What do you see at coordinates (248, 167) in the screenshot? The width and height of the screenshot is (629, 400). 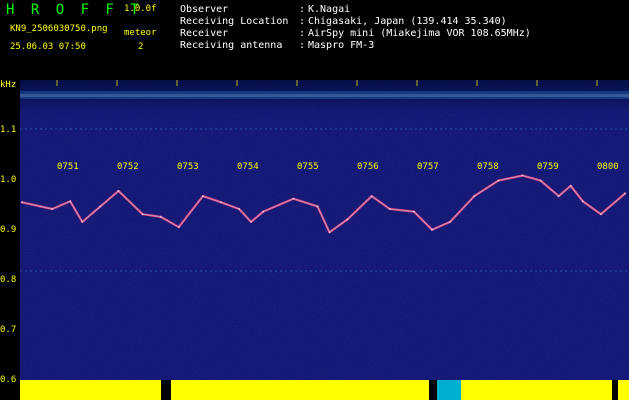 I see `x-tick-0754: 0754` at bounding box center [248, 167].